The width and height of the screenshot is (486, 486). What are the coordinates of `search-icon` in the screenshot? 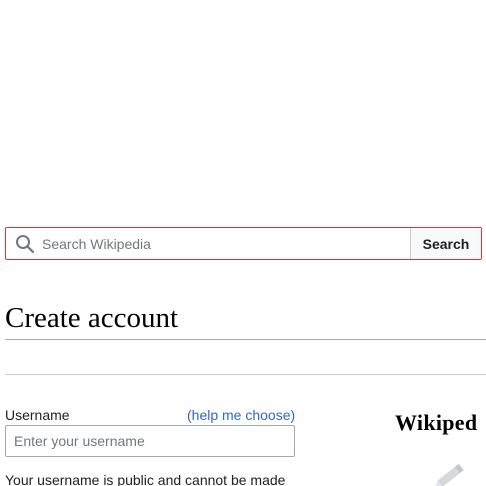 It's located at (25, 244).